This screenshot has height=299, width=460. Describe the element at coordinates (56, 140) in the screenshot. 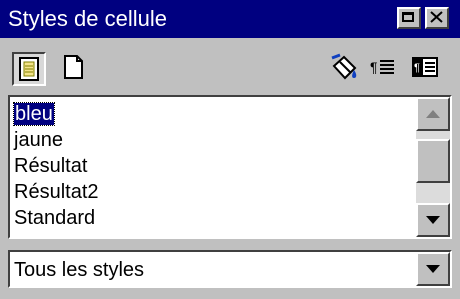

I see `style-item-jaune: jaune` at that location.